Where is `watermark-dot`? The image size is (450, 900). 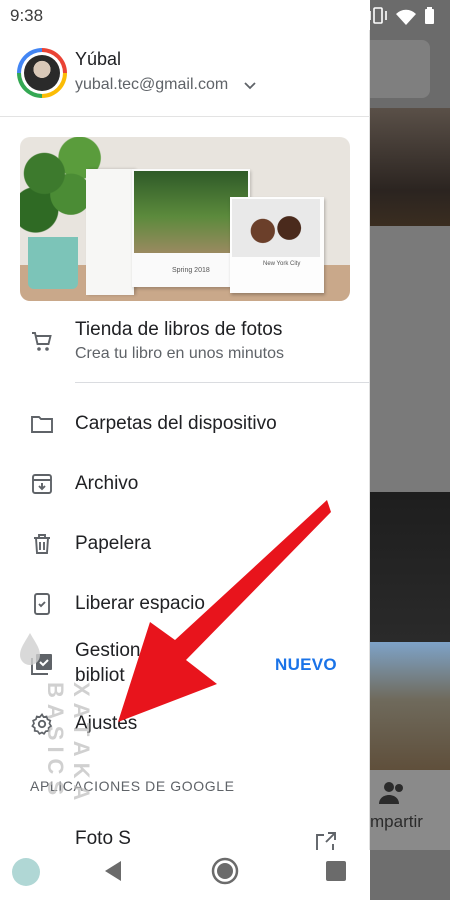
watermark-dot is located at coordinates (26, 872).